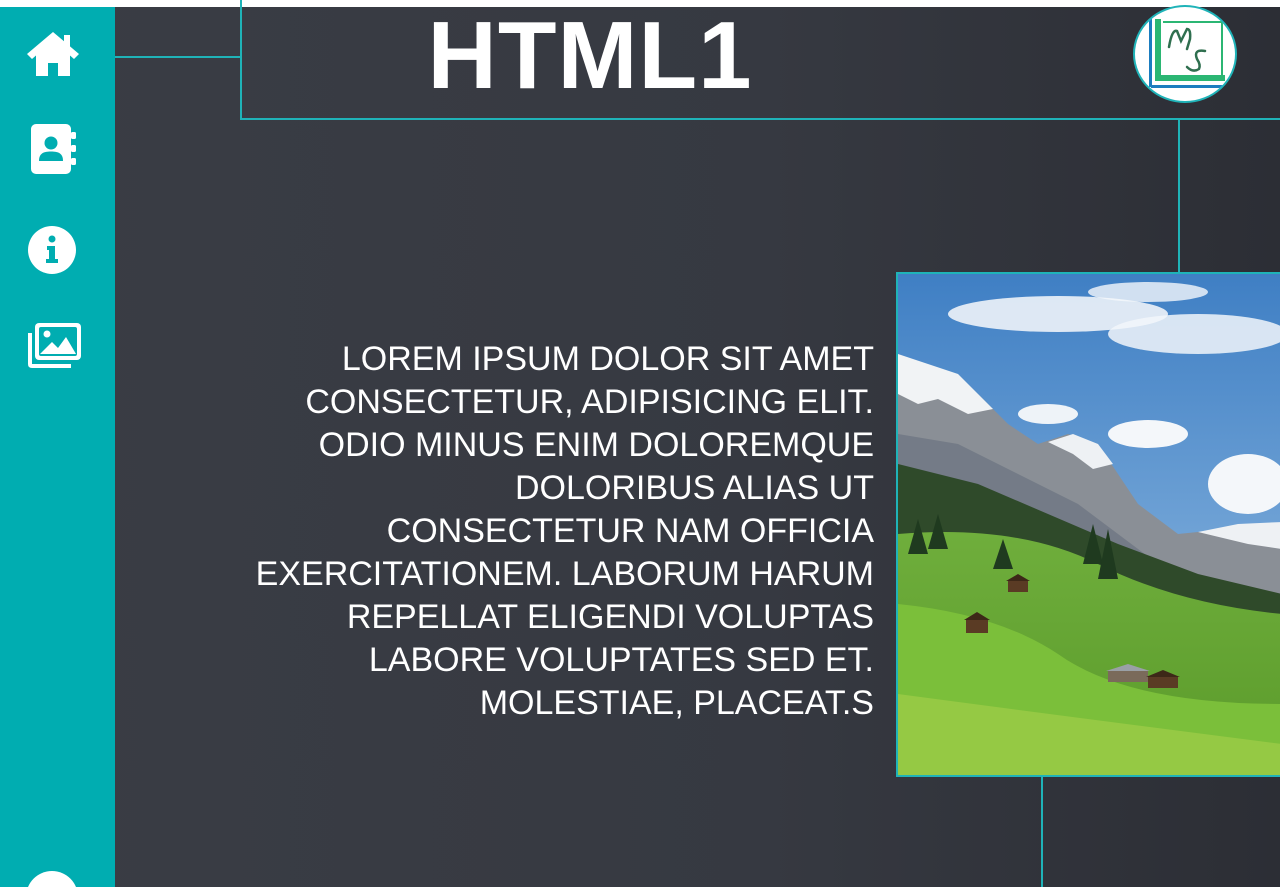  I want to click on accent-line-vertical-left, so click(241, 60).